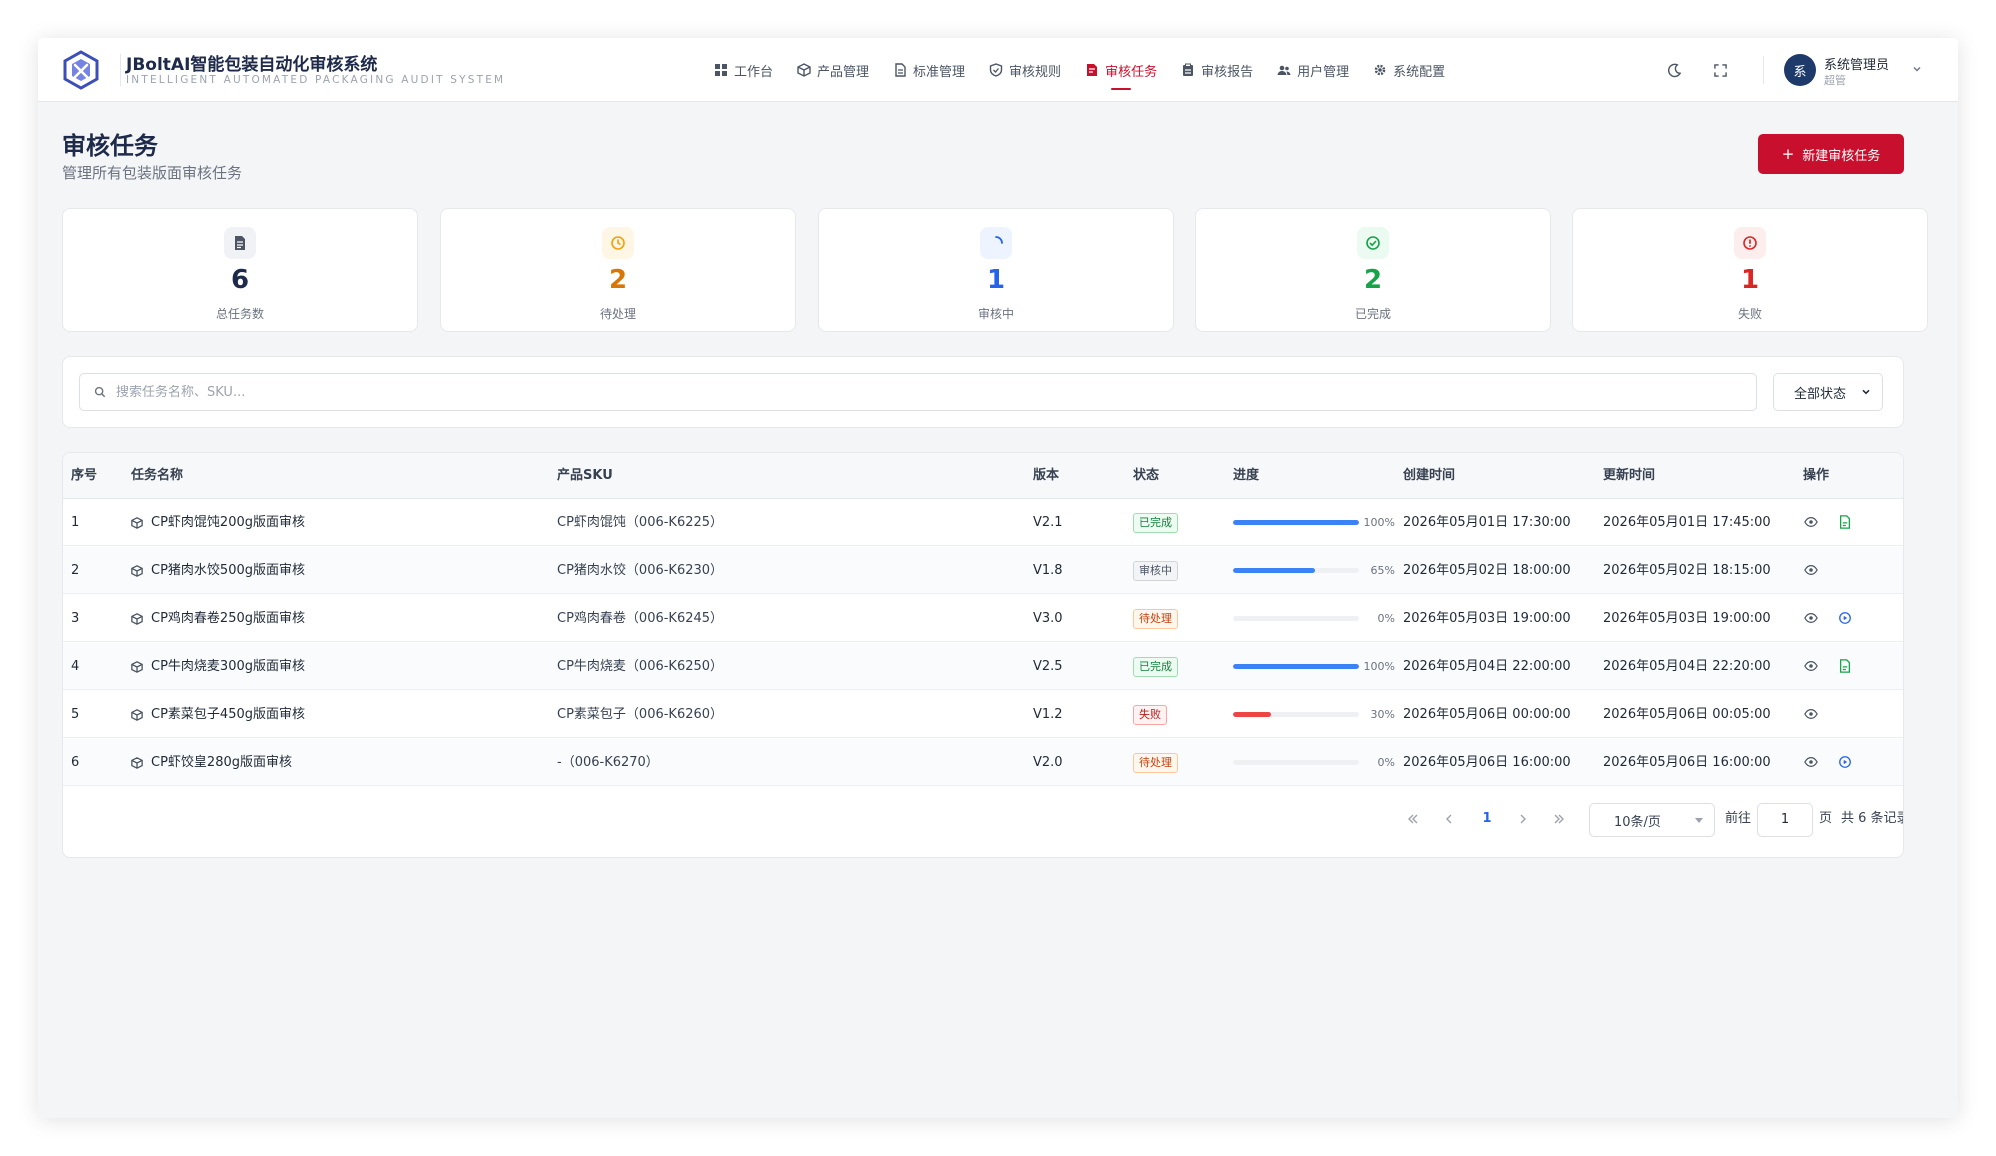  Describe the element at coordinates (1738, 818) in the screenshot. I see `goto-label: 前往` at that location.